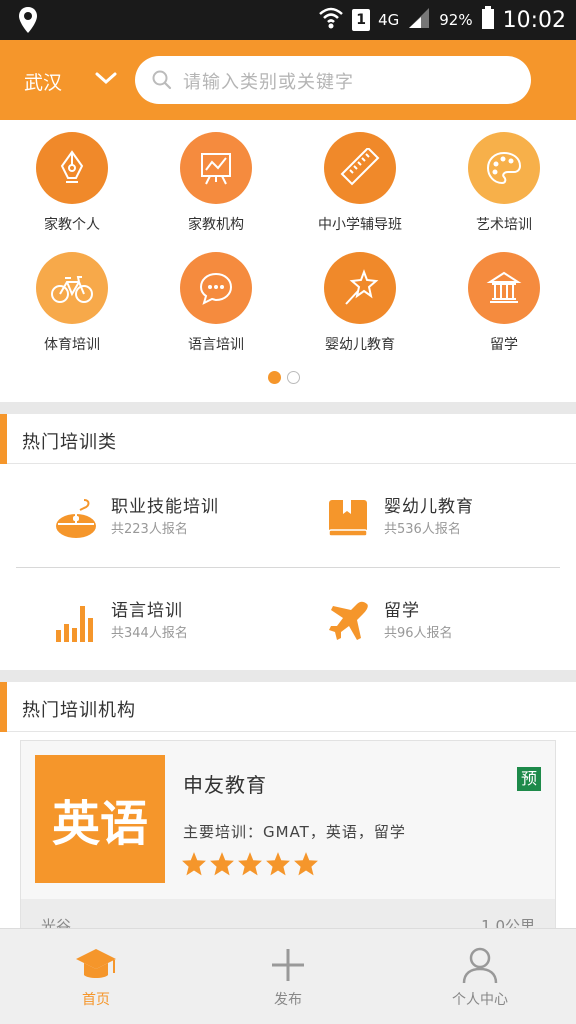 This screenshot has width=576, height=1024. Describe the element at coordinates (43, 81) in the screenshot. I see `city-selector-label: 武汉` at that location.